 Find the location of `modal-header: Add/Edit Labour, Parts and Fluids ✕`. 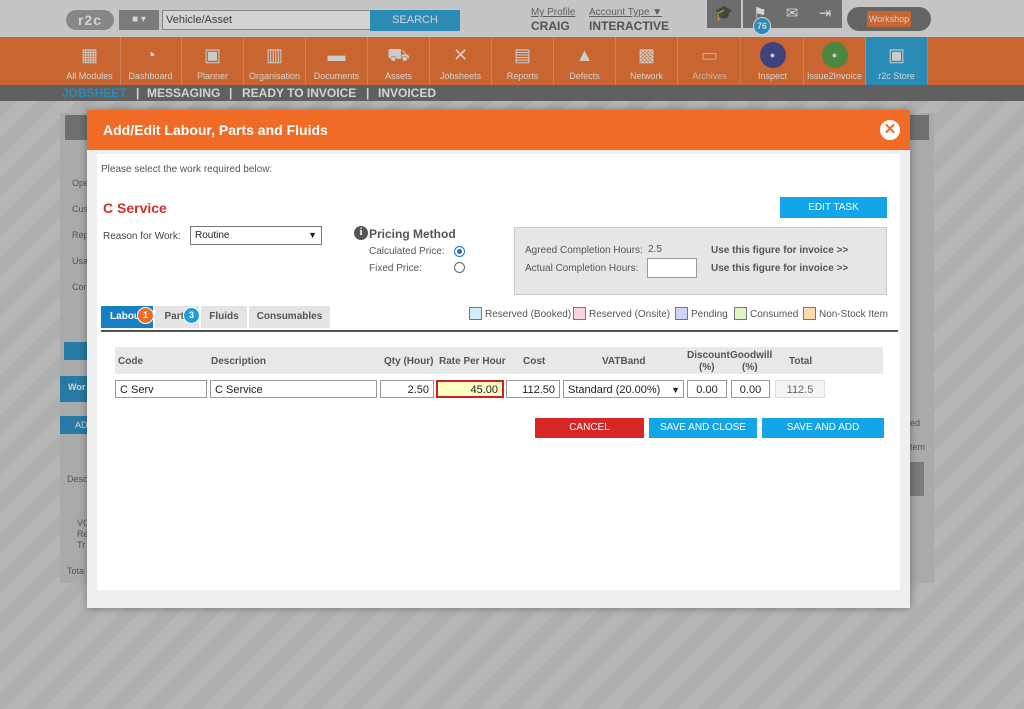

modal-header: Add/Edit Labour, Parts and Fluids ✕ is located at coordinates (498, 130).